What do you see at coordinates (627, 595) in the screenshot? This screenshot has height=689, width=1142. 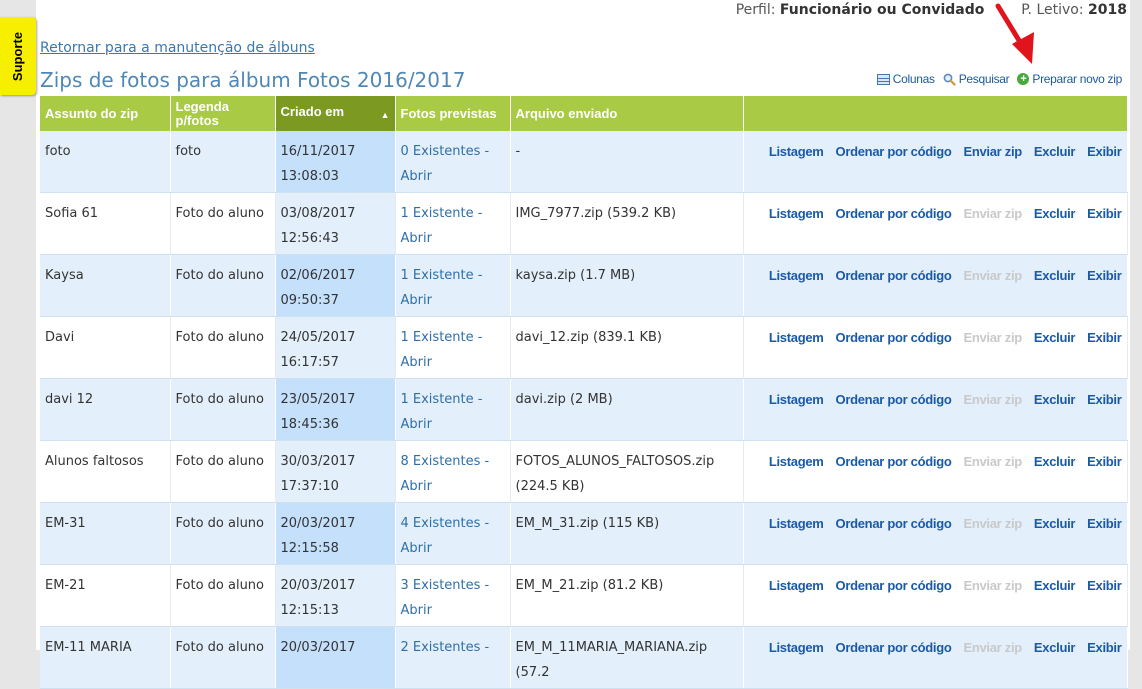 I see `cell-file: EM_M_21.zip (81.2 KB)` at bounding box center [627, 595].